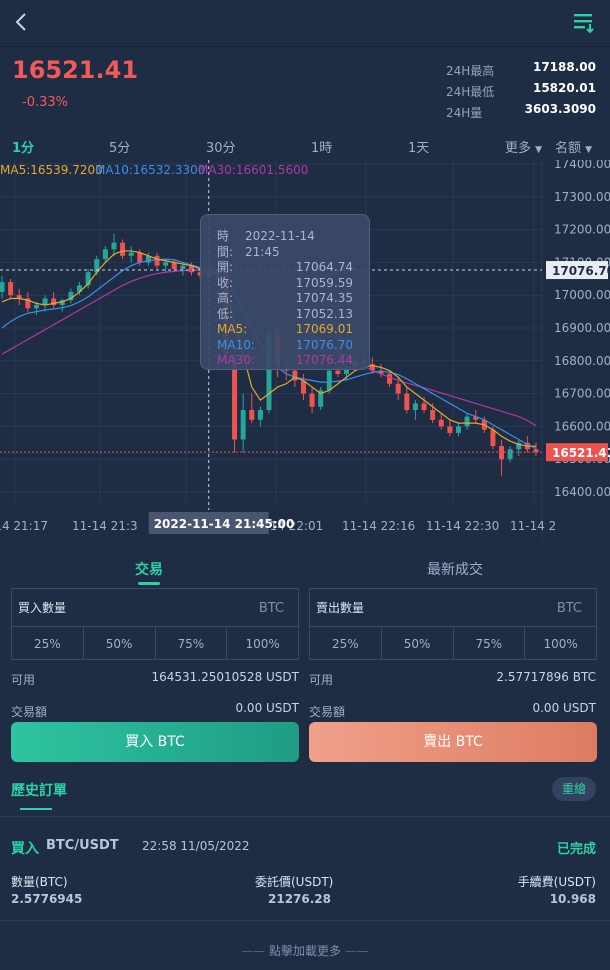 The width and height of the screenshot is (610, 970). I want to click on tab-latest-trades: 最新成交, so click(455, 569).